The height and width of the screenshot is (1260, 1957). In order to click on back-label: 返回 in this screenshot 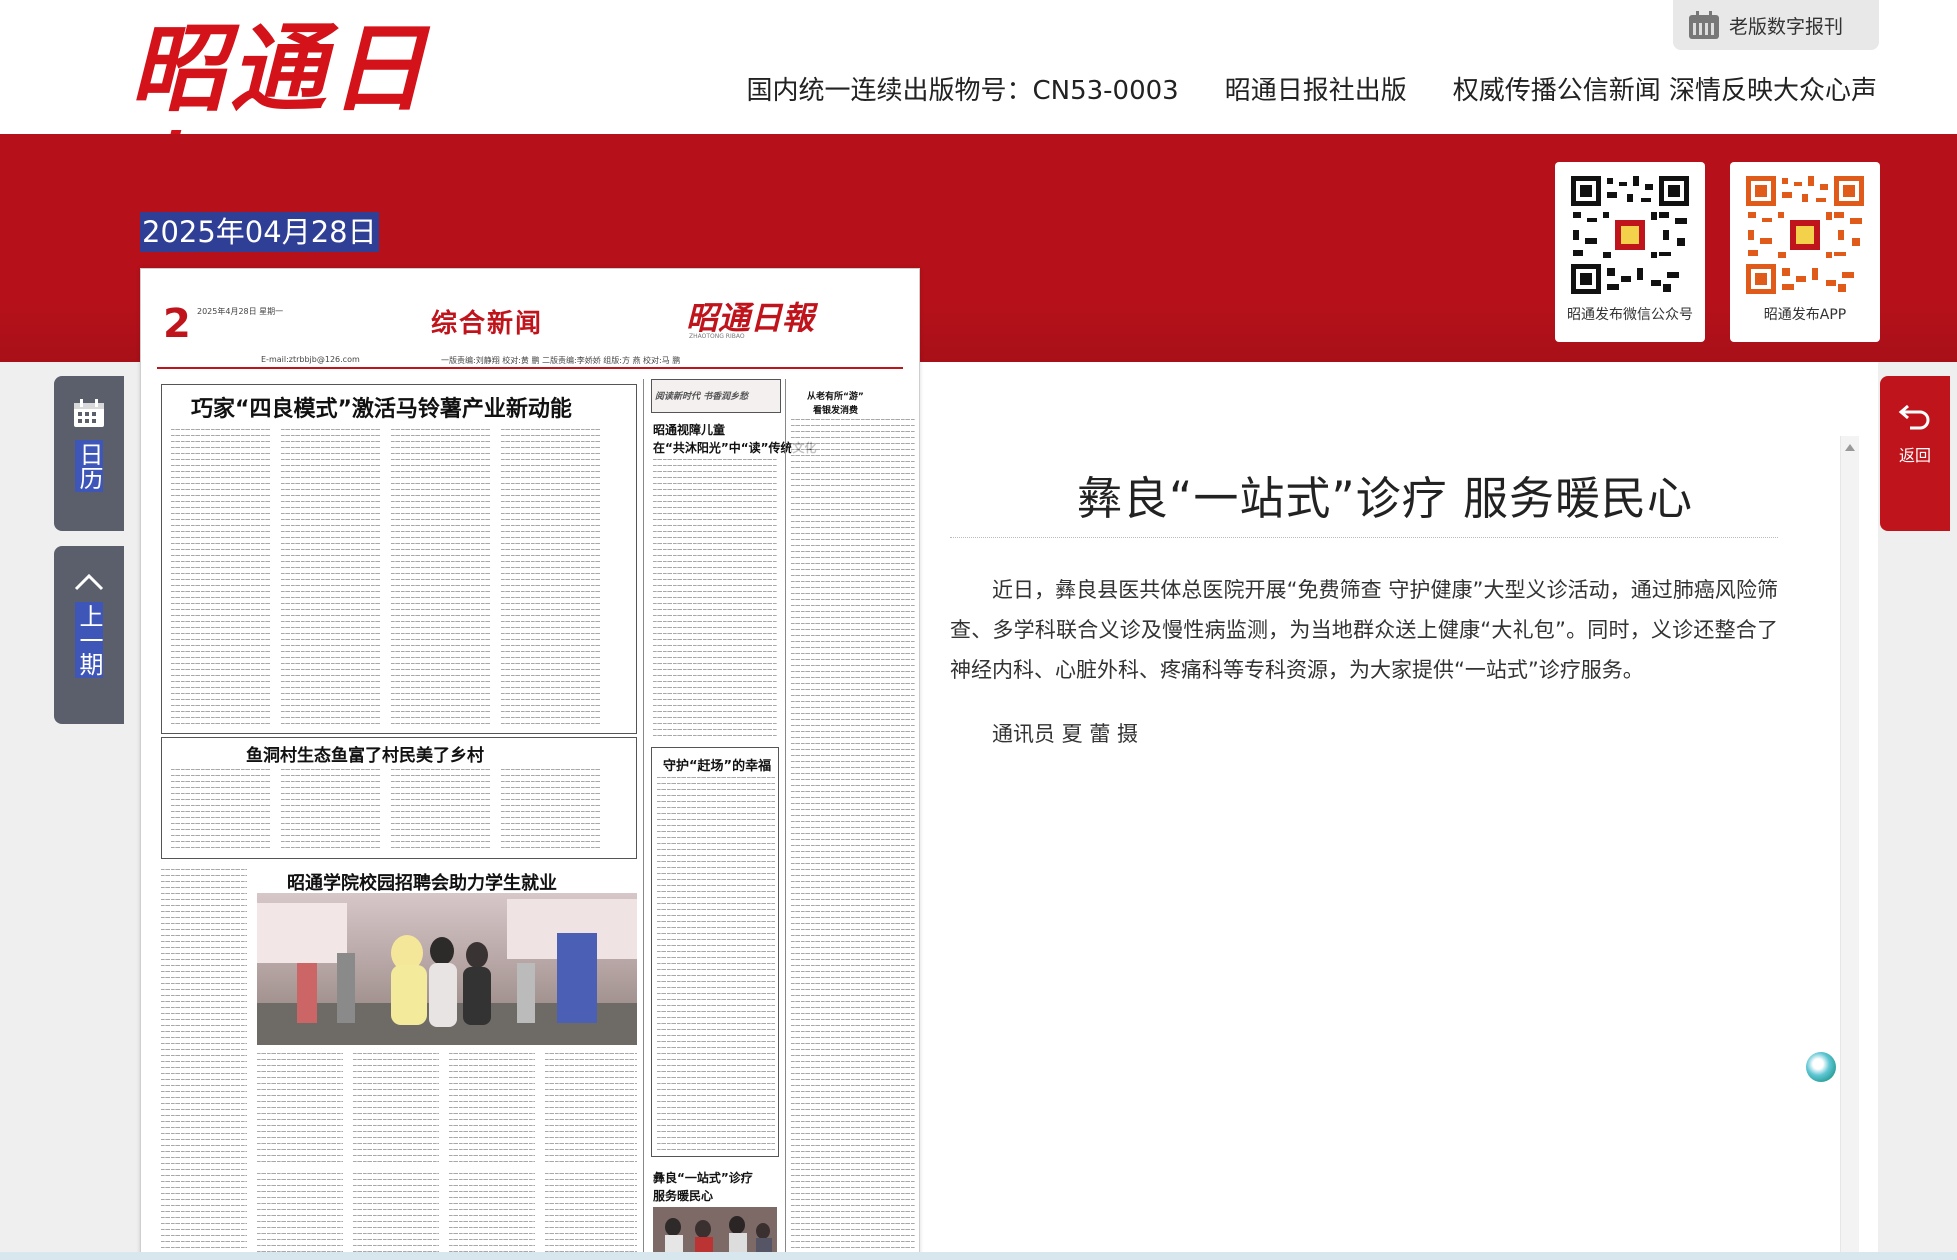, I will do `click(1914, 455)`.